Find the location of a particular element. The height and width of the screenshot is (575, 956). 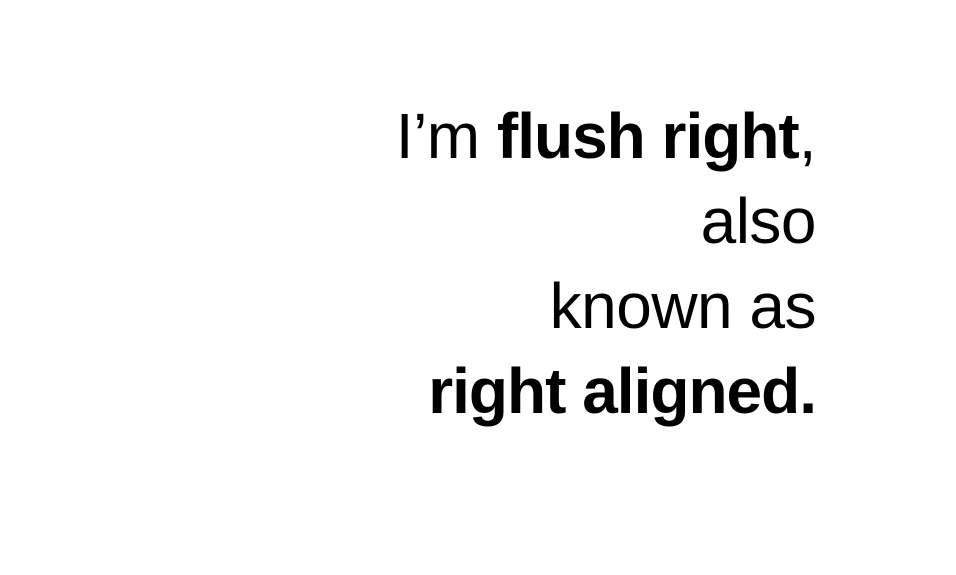

text-line-3: known as is located at coordinates (683, 306).